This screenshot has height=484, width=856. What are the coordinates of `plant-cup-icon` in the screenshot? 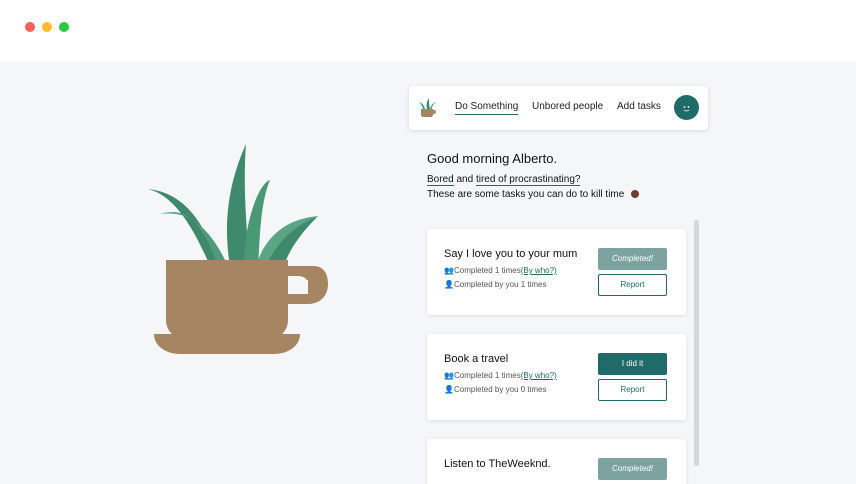 It's located at (428, 108).